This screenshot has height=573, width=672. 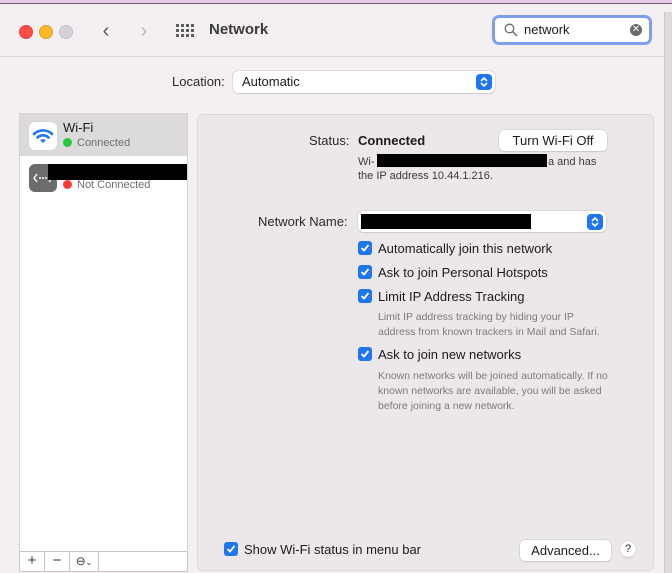 I want to click on search-icon, so click(x=511, y=30).